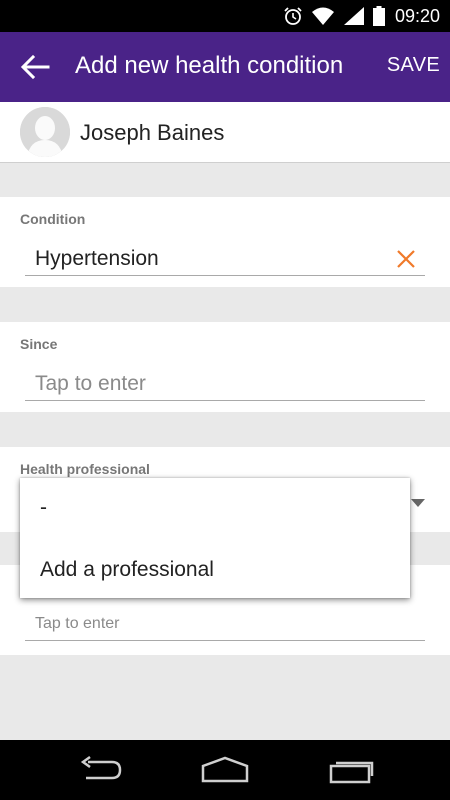 This screenshot has width=450, height=800. What do you see at coordinates (417, 15) in the screenshot?
I see `status-time: 09:20` at bounding box center [417, 15].